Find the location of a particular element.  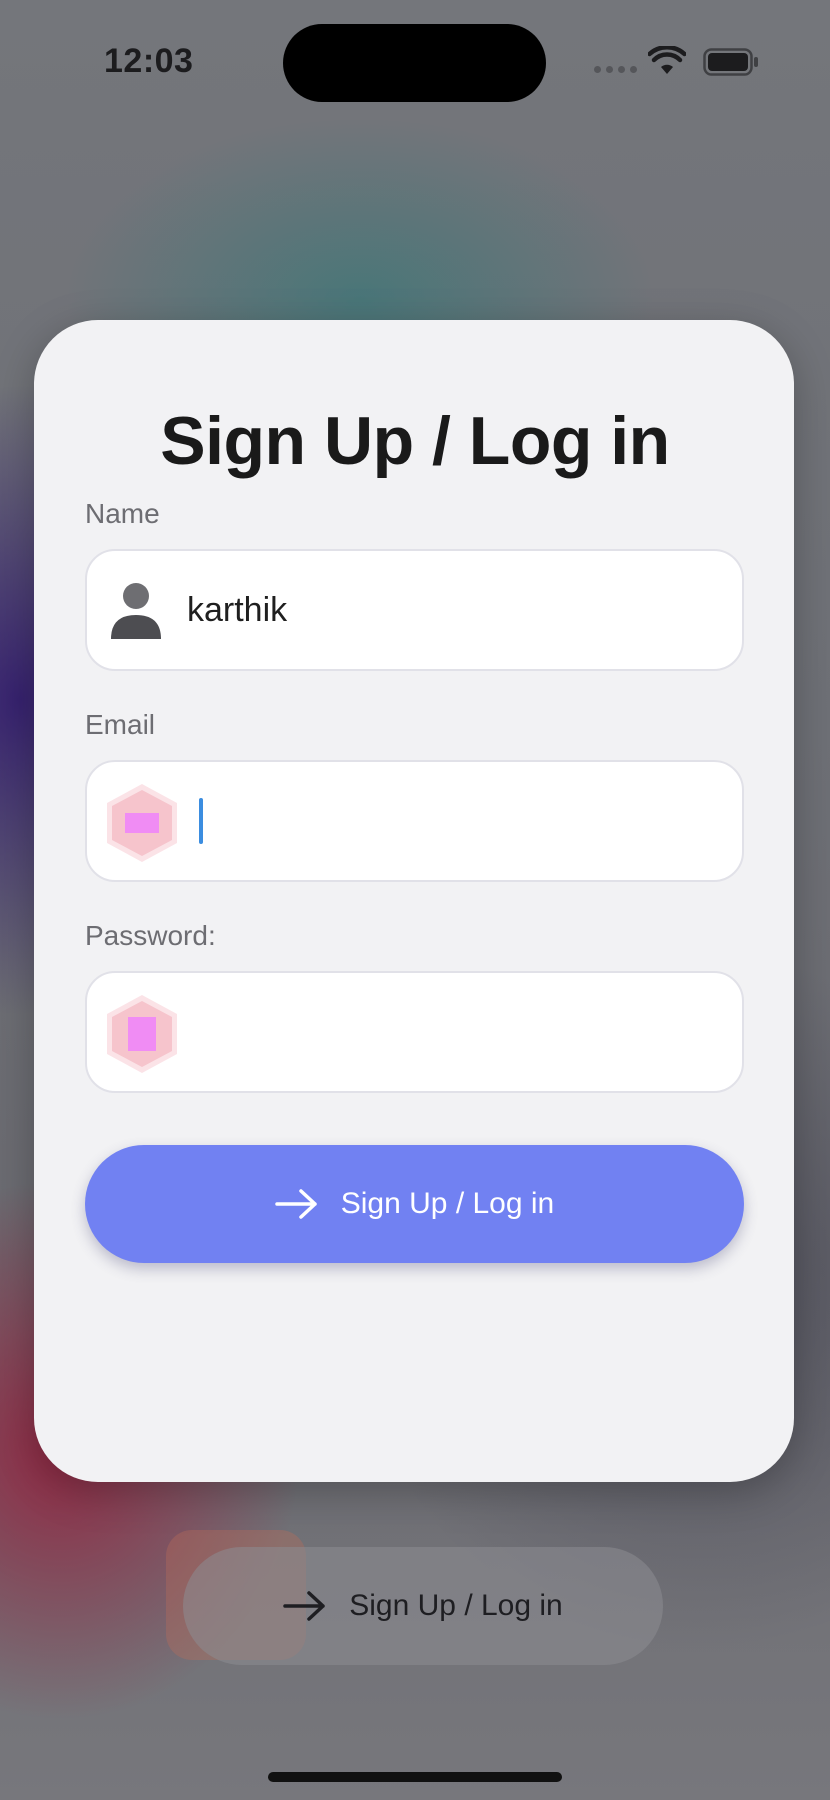

battery-icon is located at coordinates (730, 62).